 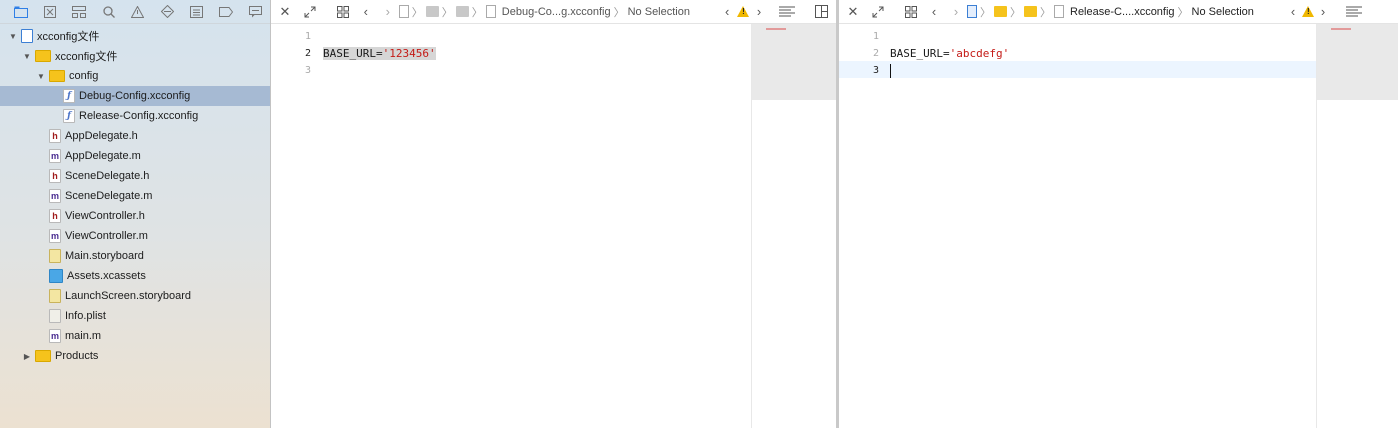 I want to click on disclosure-closed-icon: ▶, so click(x=27, y=356).